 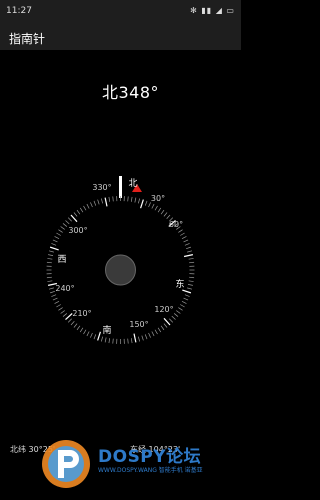 What do you see at coordinates (138, 324) in the screenshot?
I see `degree-label-150: 150°` at bounding box center [138, 324].